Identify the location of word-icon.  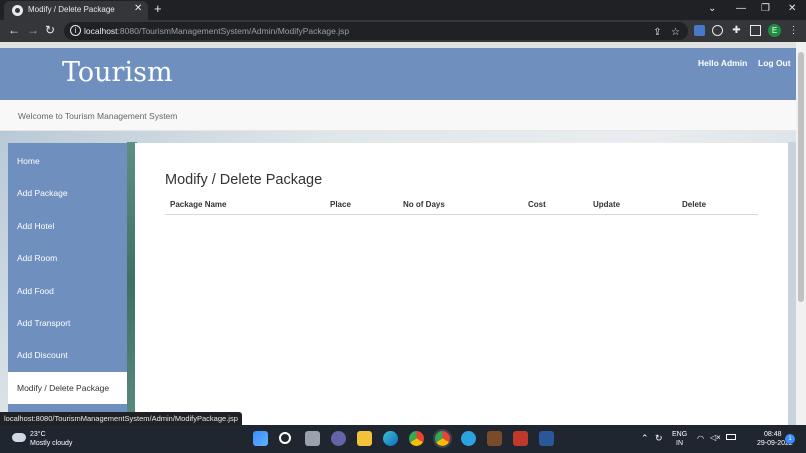
(546, 438).